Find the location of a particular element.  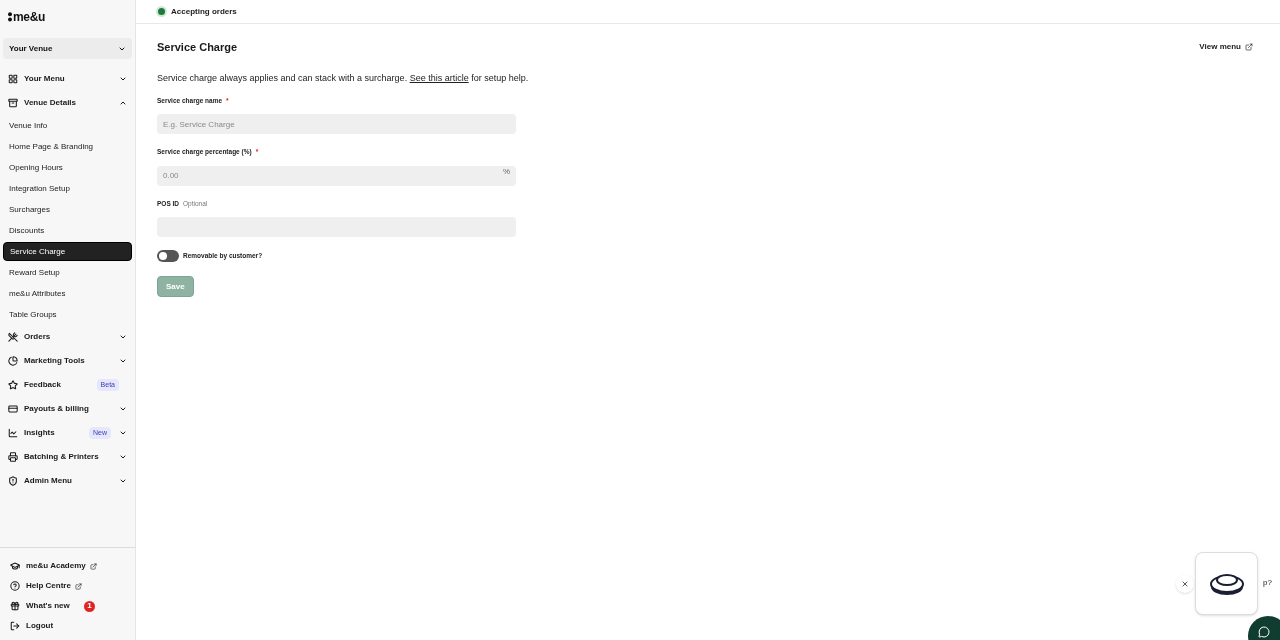

nav-subitem: Discounts is located at coordinates (67, 230).